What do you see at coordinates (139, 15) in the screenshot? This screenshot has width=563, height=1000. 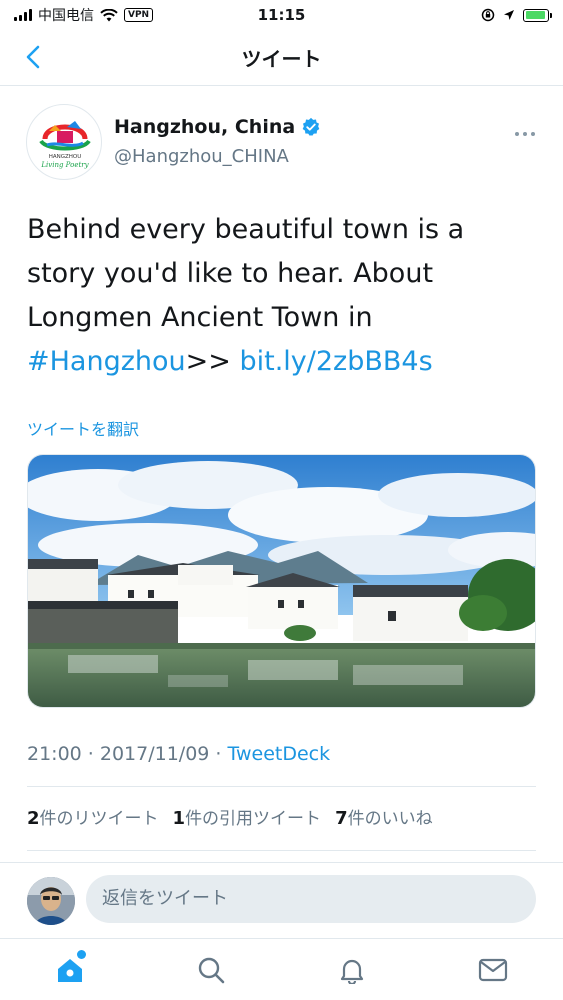 I see `vpn-badge: VPN` at bounding box center [139, 15].